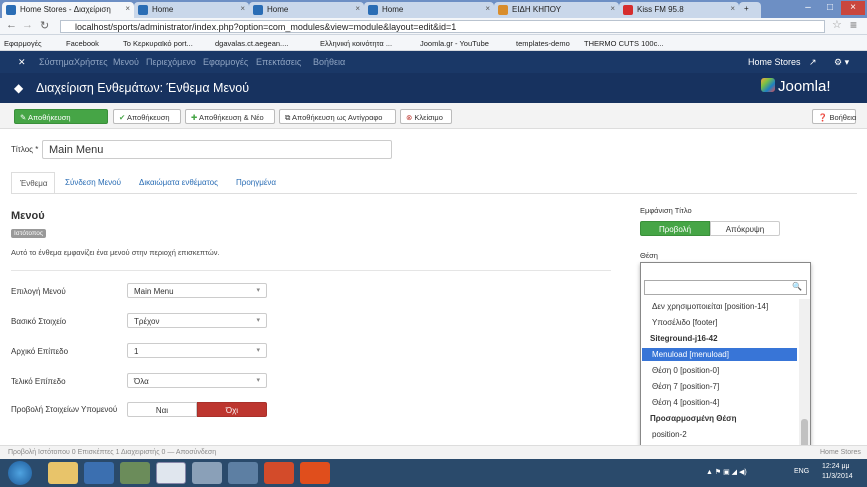  I want to click on page-favicon-icon, so click(503, 10).